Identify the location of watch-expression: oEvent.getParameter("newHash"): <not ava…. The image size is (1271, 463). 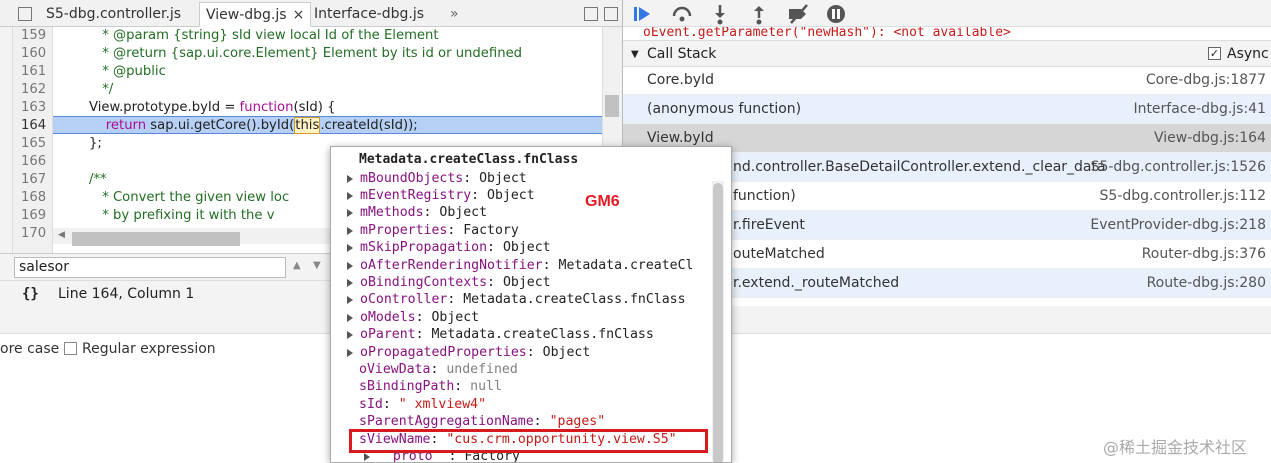
(827, 33).